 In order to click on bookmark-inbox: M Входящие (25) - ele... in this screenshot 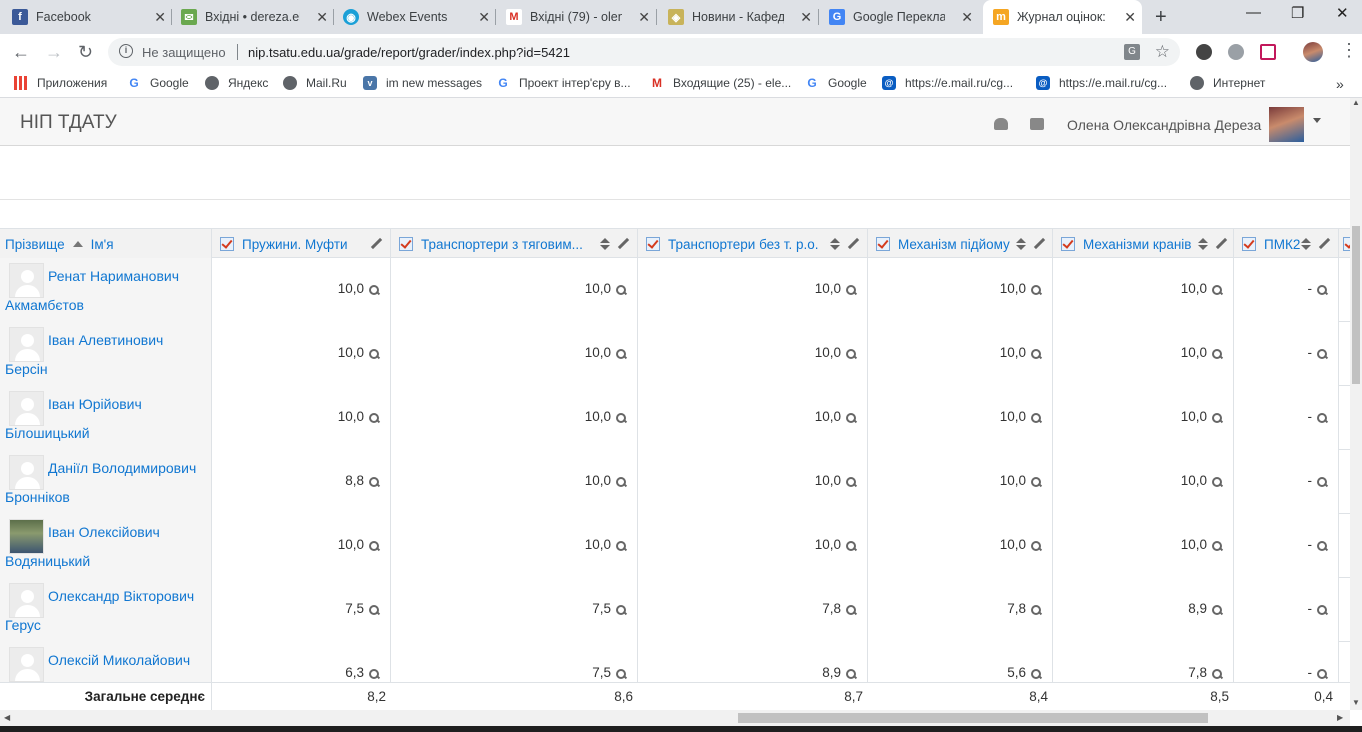, I will do `click(720, 83)`.